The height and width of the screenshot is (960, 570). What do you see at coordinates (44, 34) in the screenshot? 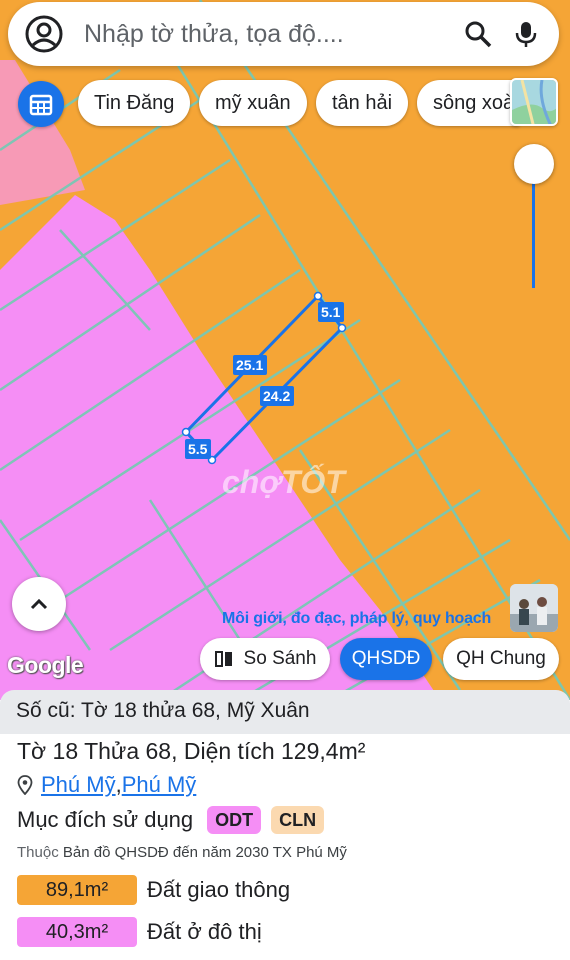
I see `account-icon` at bounding box center [44, 34].